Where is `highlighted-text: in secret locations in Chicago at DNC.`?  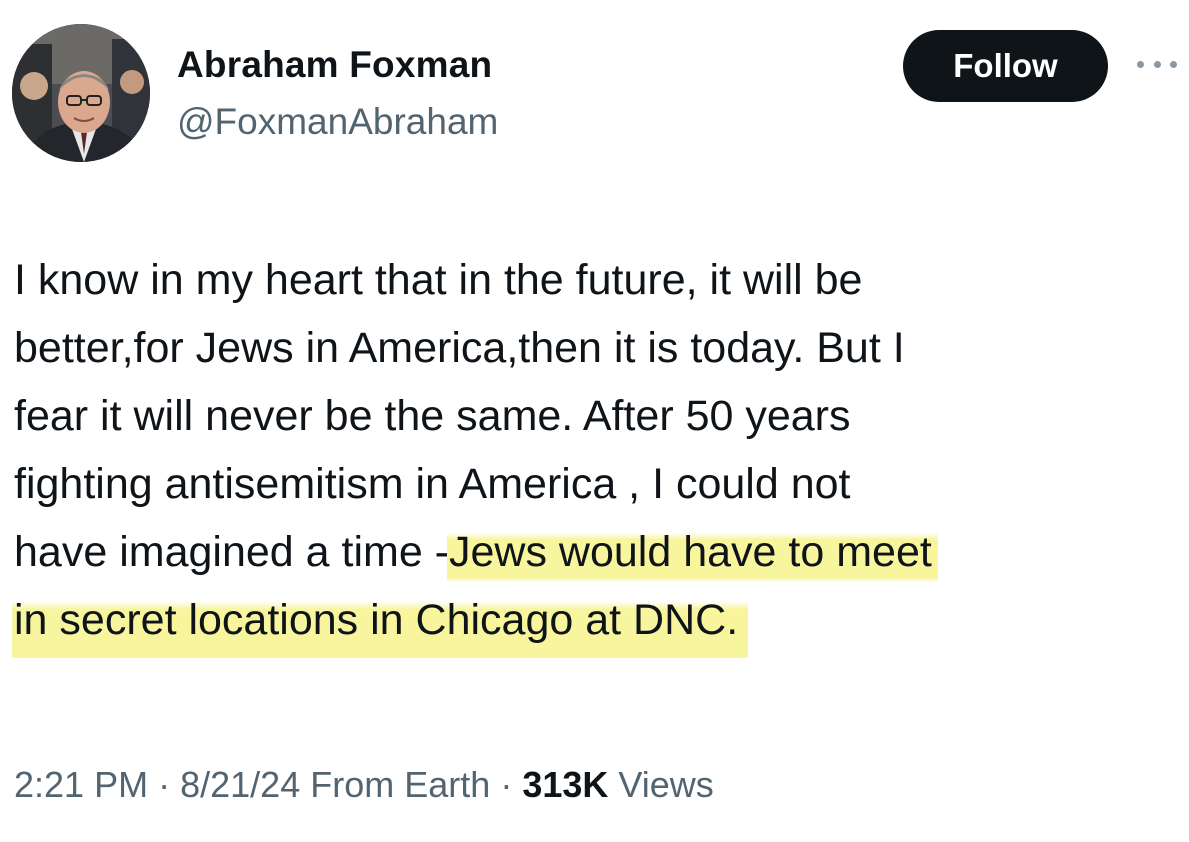 highlighted-text: in secret locations in Chicago at DNC. is located at coordinates (380, 627).